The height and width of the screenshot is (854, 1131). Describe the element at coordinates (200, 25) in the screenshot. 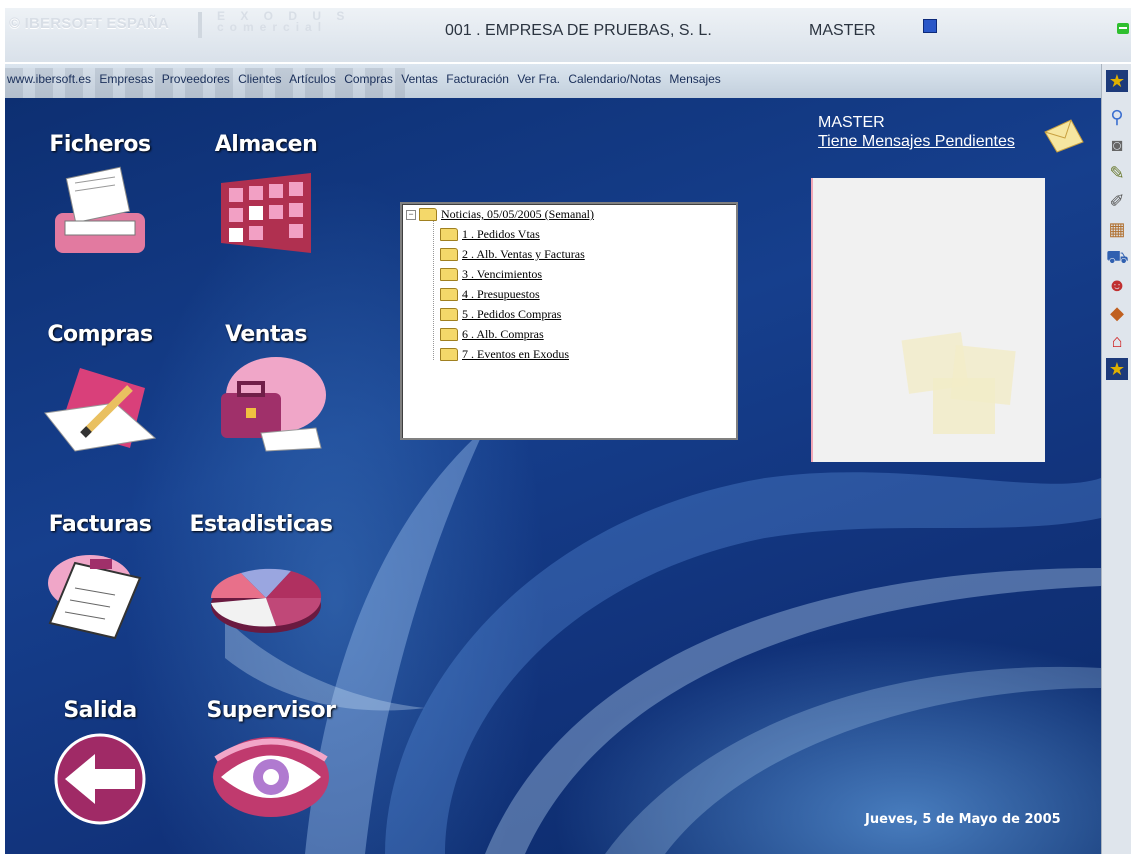

I see `brand-divider` at that location.